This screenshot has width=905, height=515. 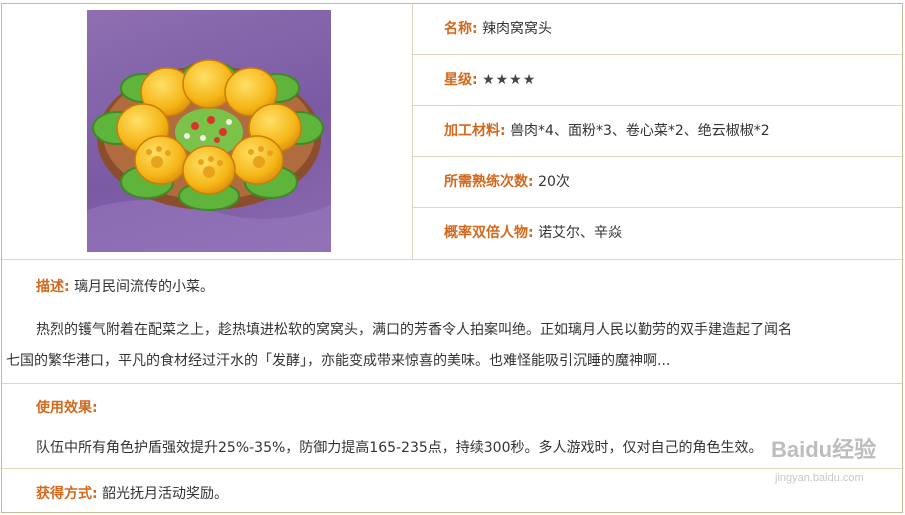 I want to click on attr-materials-label: 加工材料:, so click(x=475, y=131).